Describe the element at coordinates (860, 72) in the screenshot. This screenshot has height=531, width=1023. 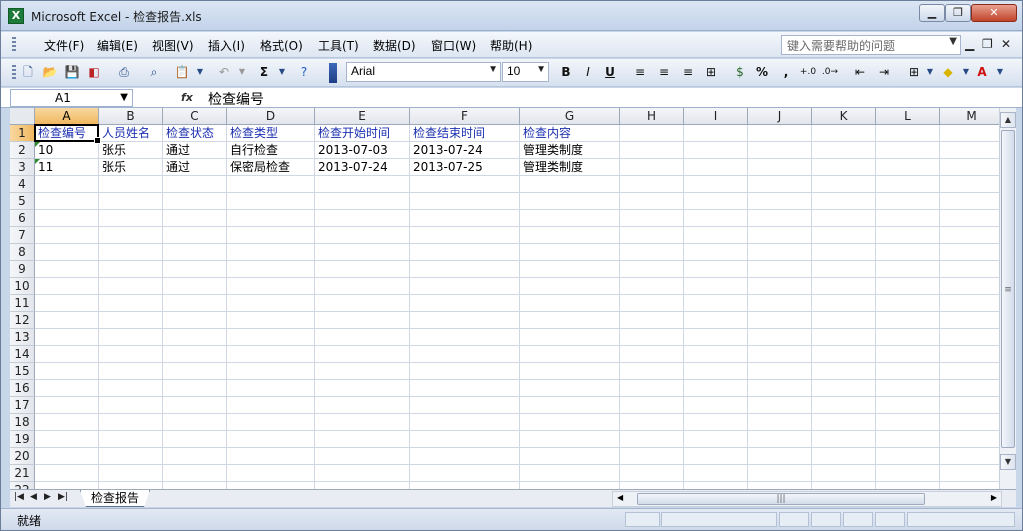
I see `decrease-indent-icon: ⇤` at that location.